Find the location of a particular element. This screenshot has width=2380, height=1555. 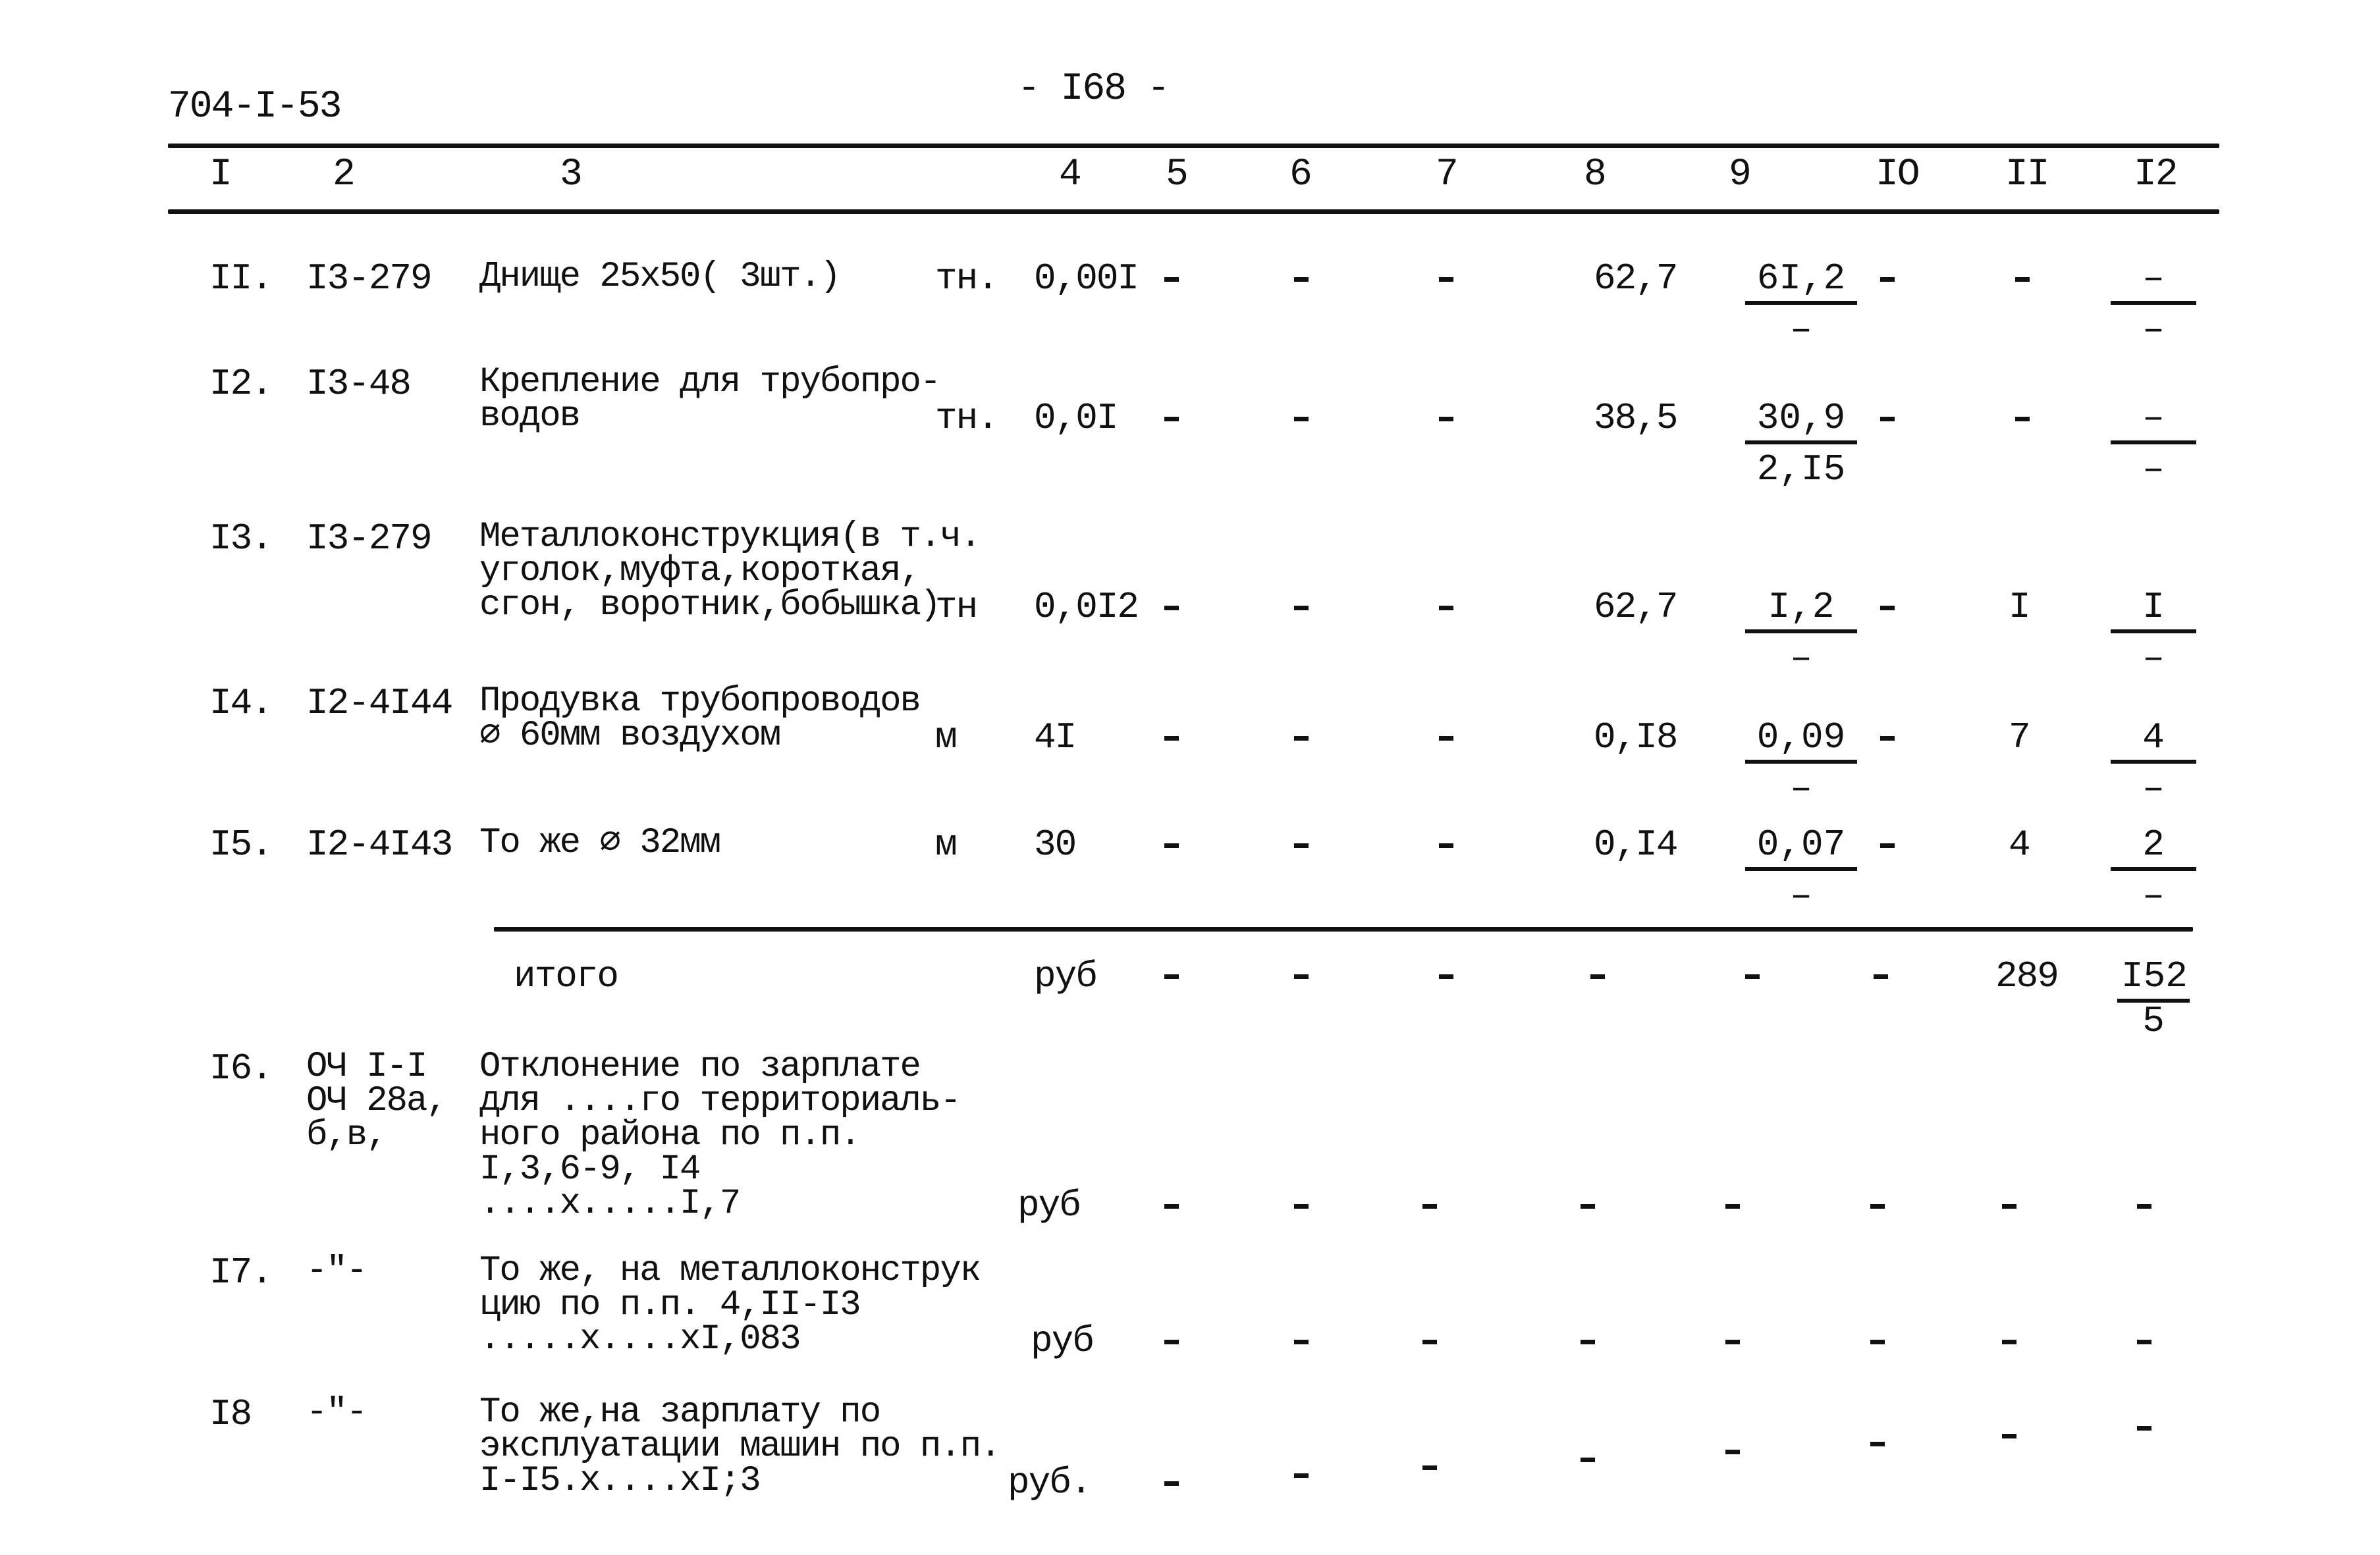

header-bottom-rule is located at coordinates (1193, 211).